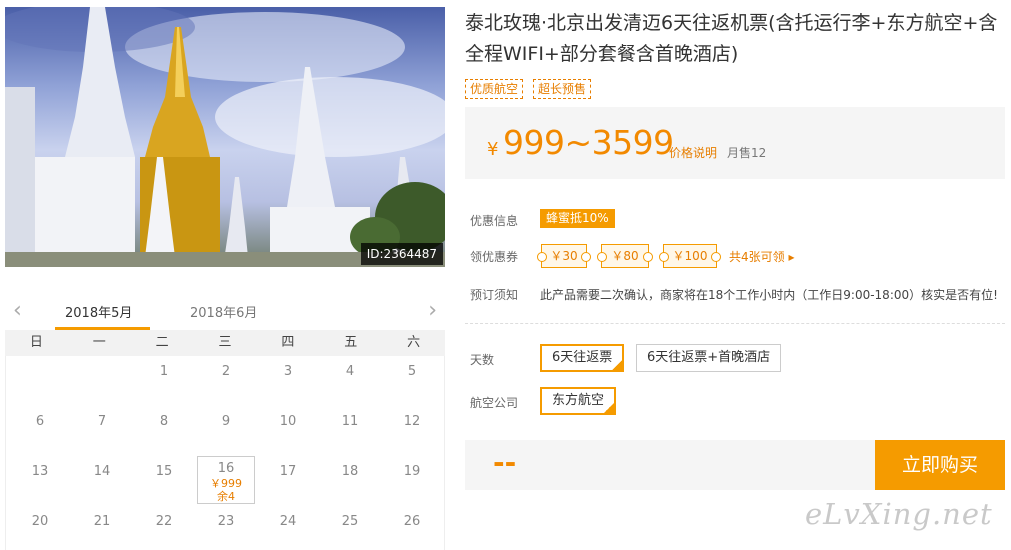 Image resolution: width=1011 pixels, height=550 pixels. Describe the element at coordinates (288, 371) in the screenshot. I see `calendar-day: 3` at that location.